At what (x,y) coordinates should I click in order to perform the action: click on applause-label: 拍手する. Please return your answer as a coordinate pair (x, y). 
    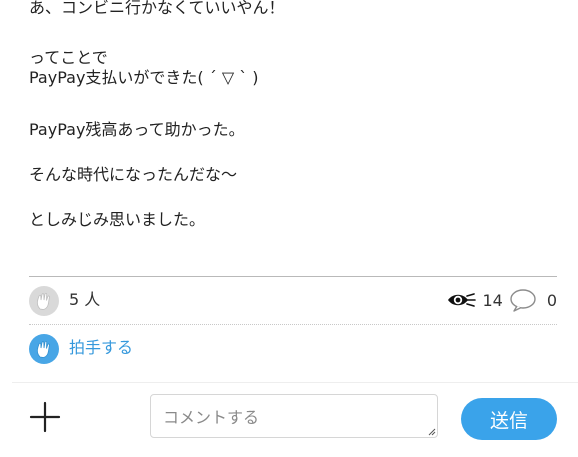
    Looking at the image, I should click on (101, 347).